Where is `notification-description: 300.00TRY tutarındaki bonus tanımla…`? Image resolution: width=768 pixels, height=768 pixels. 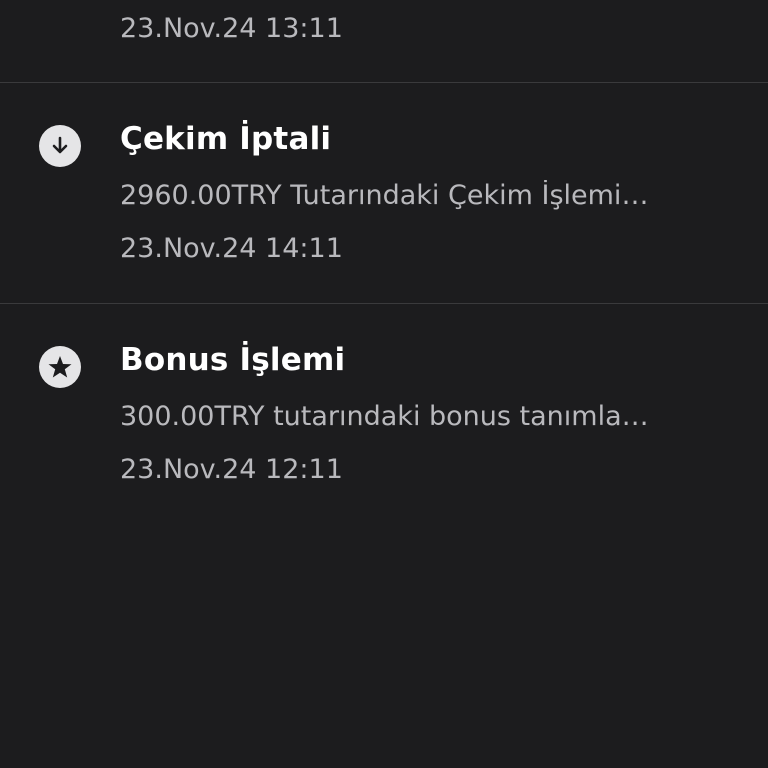
notification-description: 300.00TRY tutarındaki bonus tanımla… is located at coordinates (384, 416).